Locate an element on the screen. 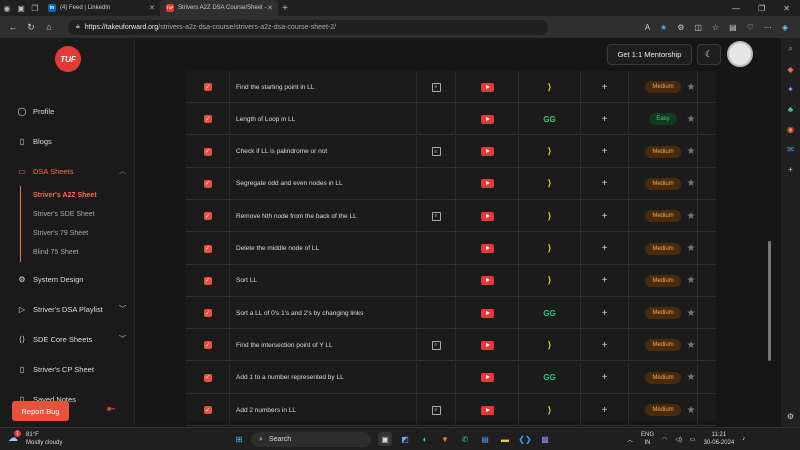  maximize-icon: ❐ is located at coordinates (761, 8).